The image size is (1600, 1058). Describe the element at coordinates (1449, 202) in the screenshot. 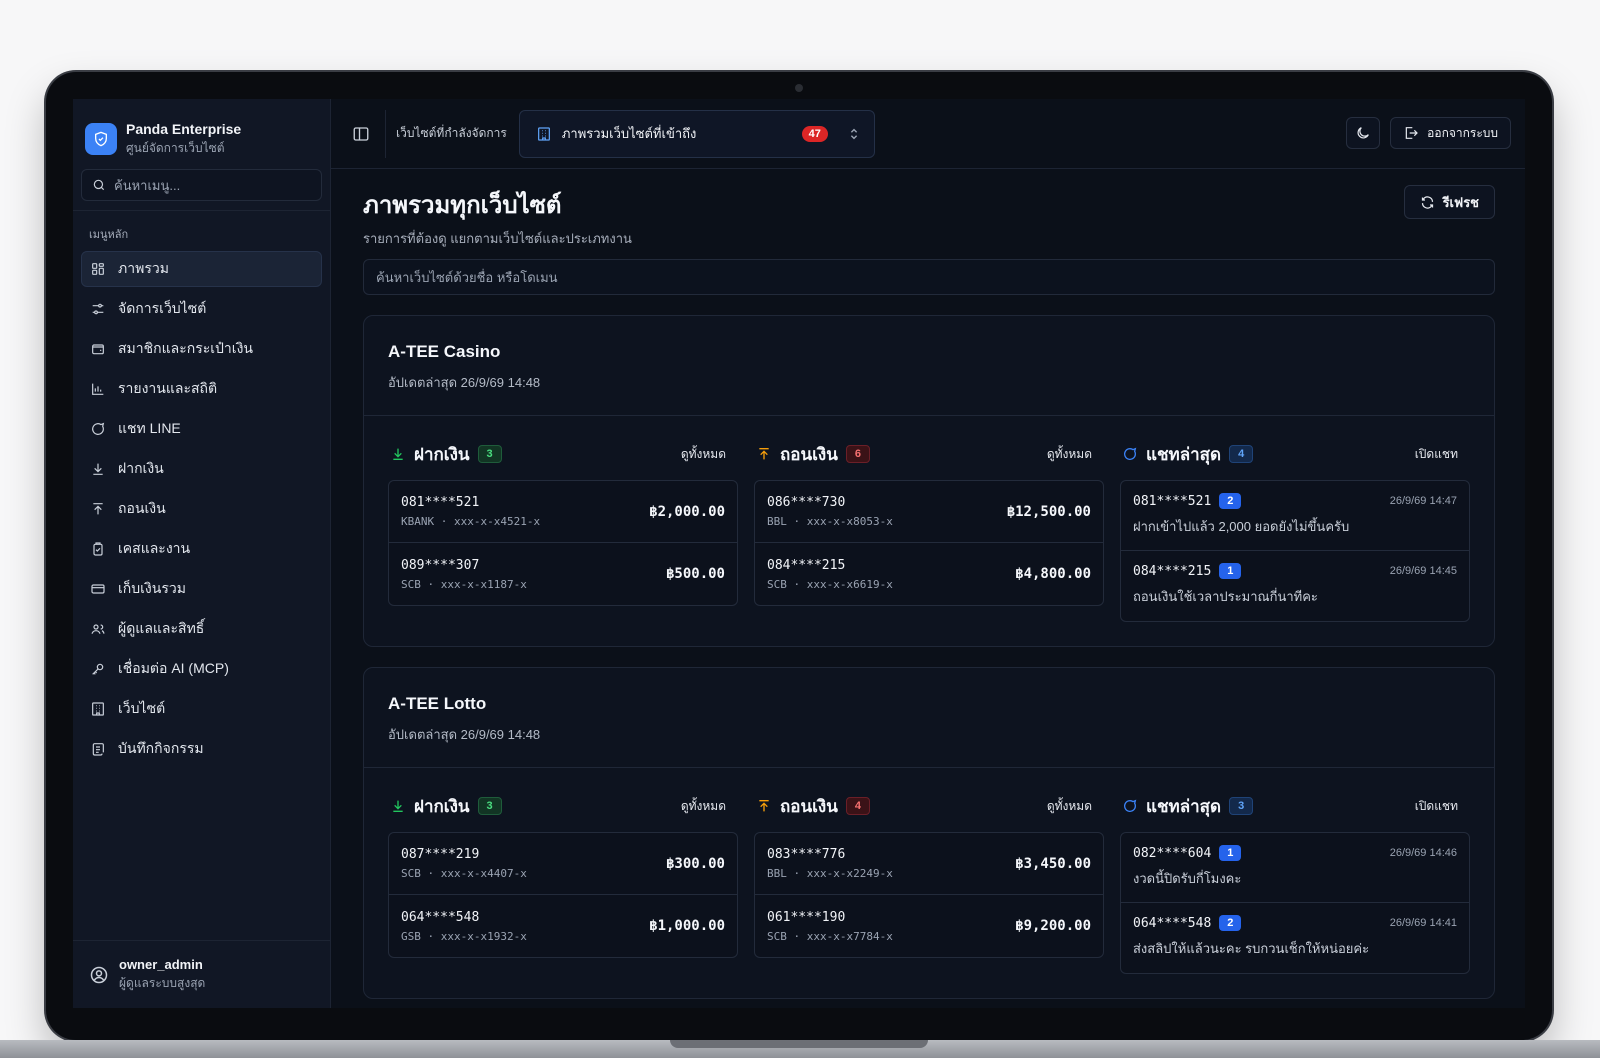

I see `refresh-button: รีเฟรช` at that location.